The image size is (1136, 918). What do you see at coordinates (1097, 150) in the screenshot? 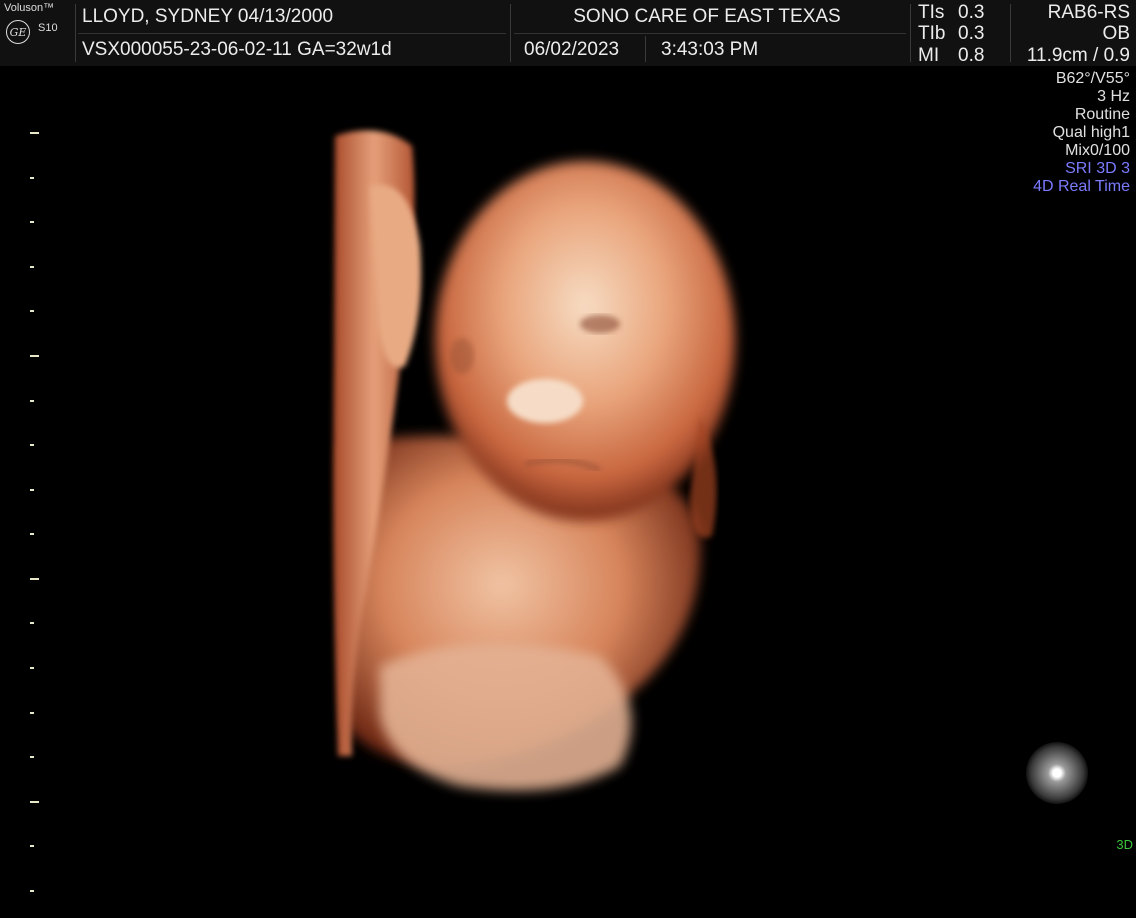
I see `mix-setting: Mix0/100` at bounding box center [1097, 150].